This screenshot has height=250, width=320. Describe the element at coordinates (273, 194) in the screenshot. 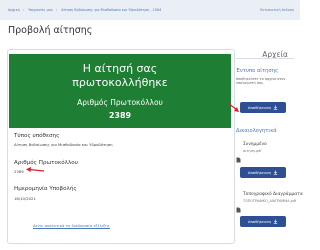

I see `topographic-label: Τοπογραφικό Διαγράμματα` at that location.